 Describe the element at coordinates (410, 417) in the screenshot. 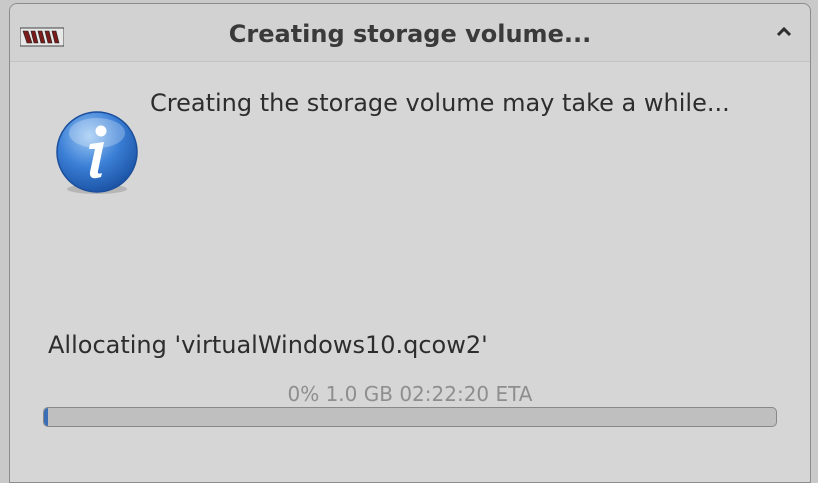

I see `progress-bar` at that location.